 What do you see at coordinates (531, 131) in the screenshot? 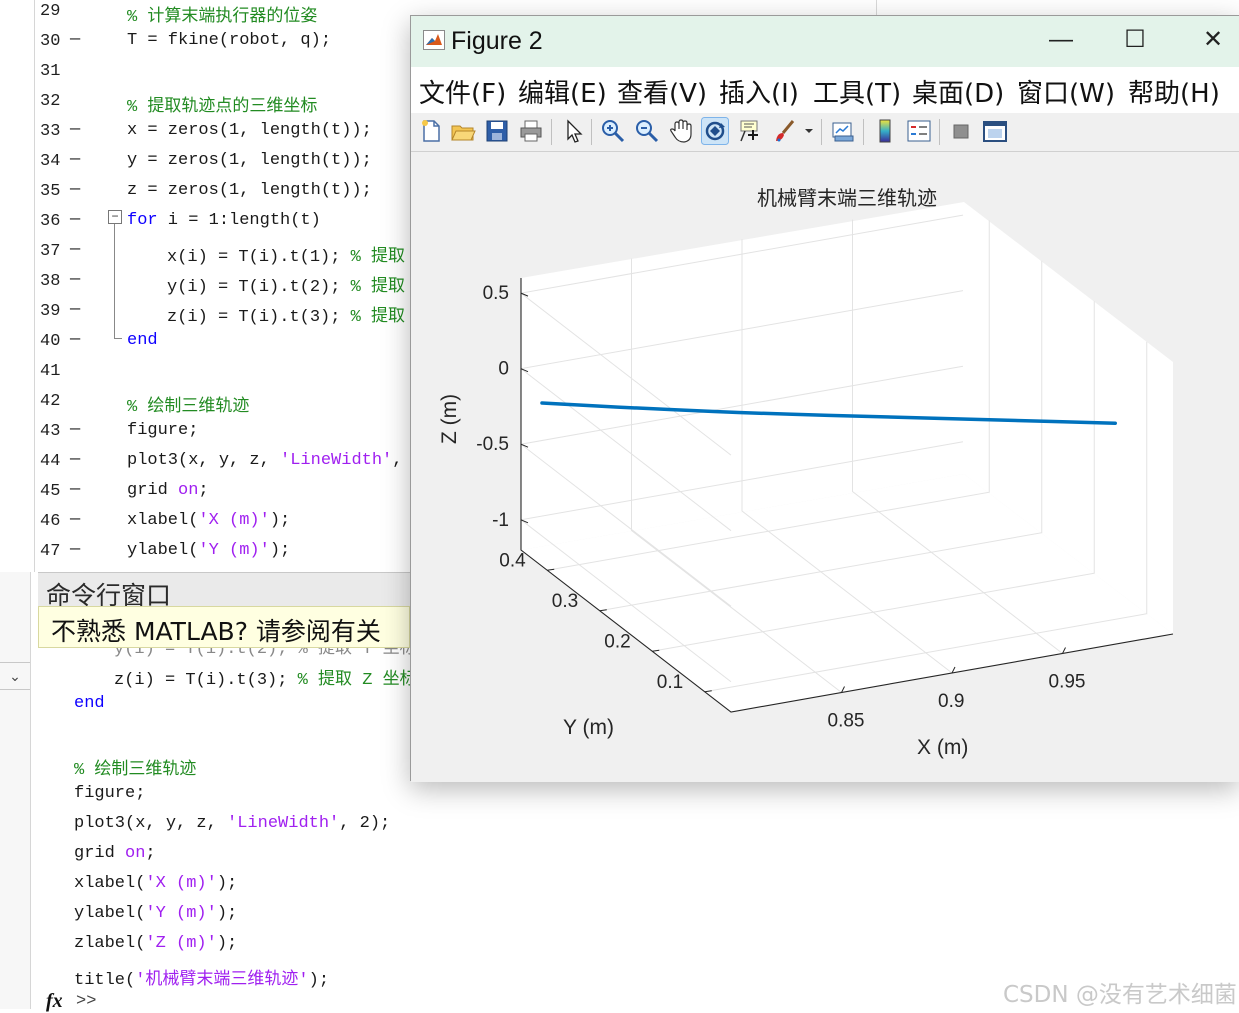
I see `print-icon` at bounding box center [531, 131].